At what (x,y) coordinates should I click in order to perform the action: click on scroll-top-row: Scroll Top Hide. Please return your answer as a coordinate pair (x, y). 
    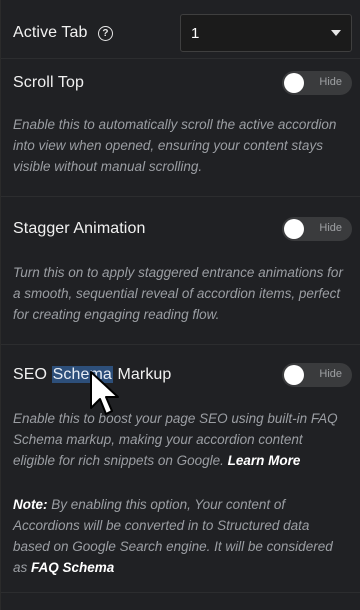
    Looking at the image, I should click on (182, 83).